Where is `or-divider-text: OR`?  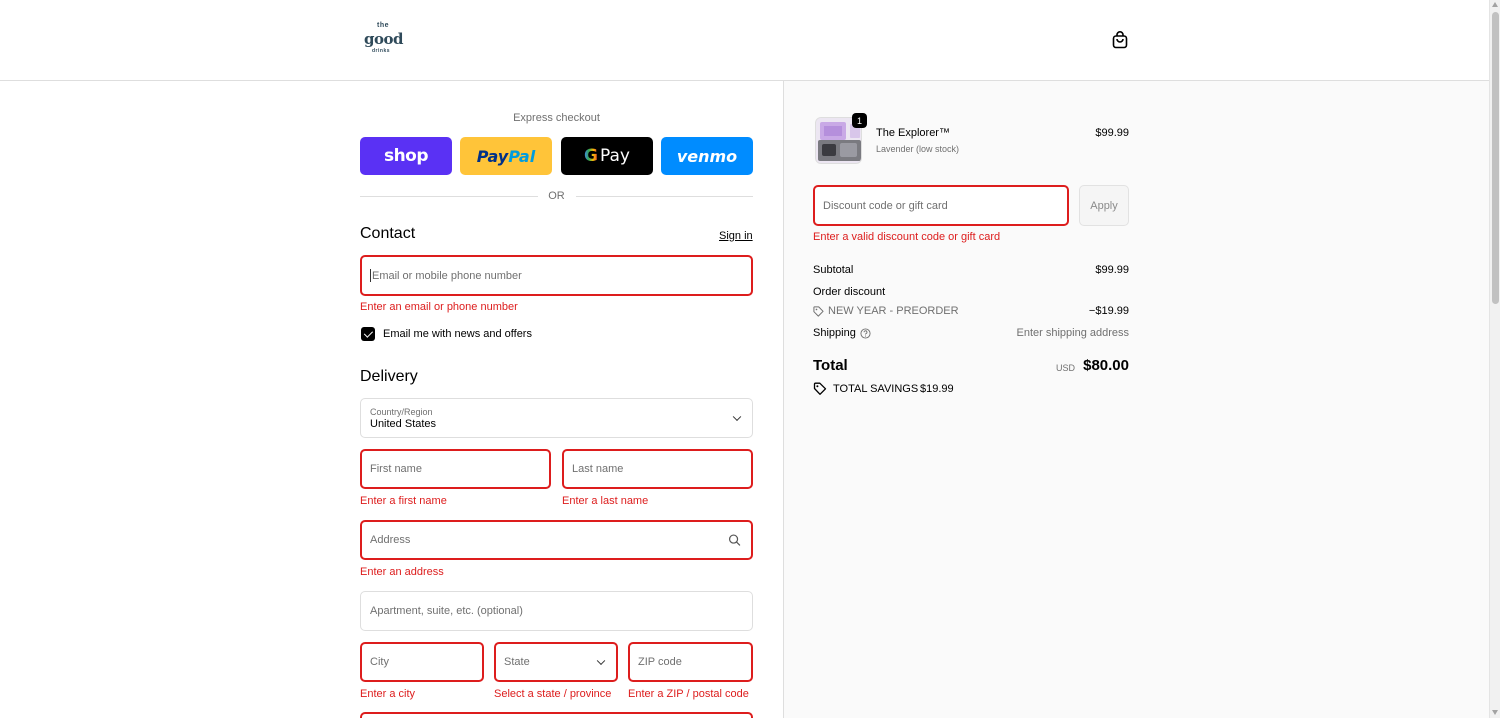
or-divider-text: OR is located at coordinates (556, 196).